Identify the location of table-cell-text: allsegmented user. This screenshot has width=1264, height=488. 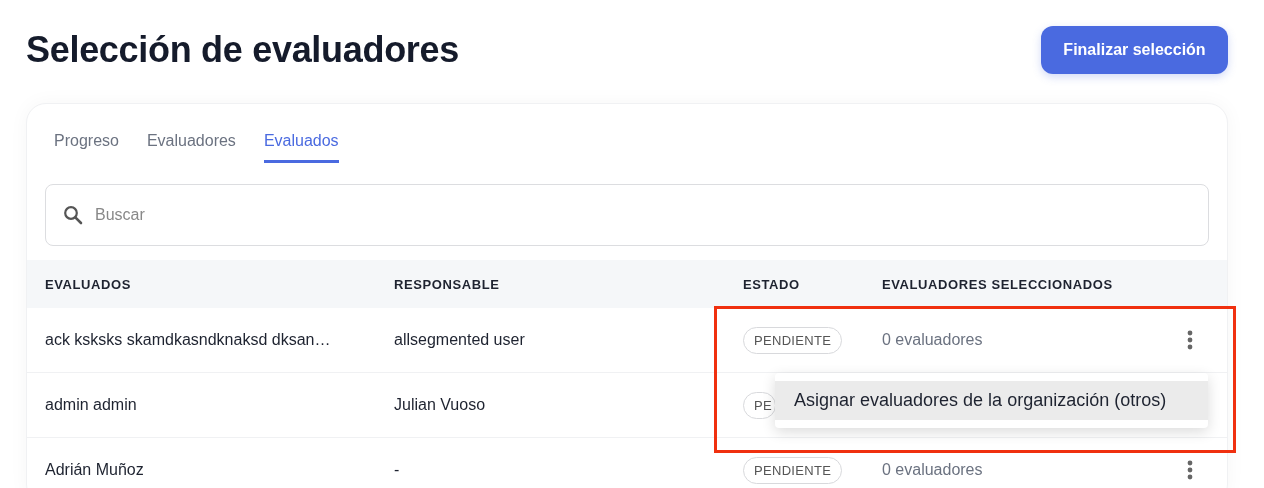
(460, 340).